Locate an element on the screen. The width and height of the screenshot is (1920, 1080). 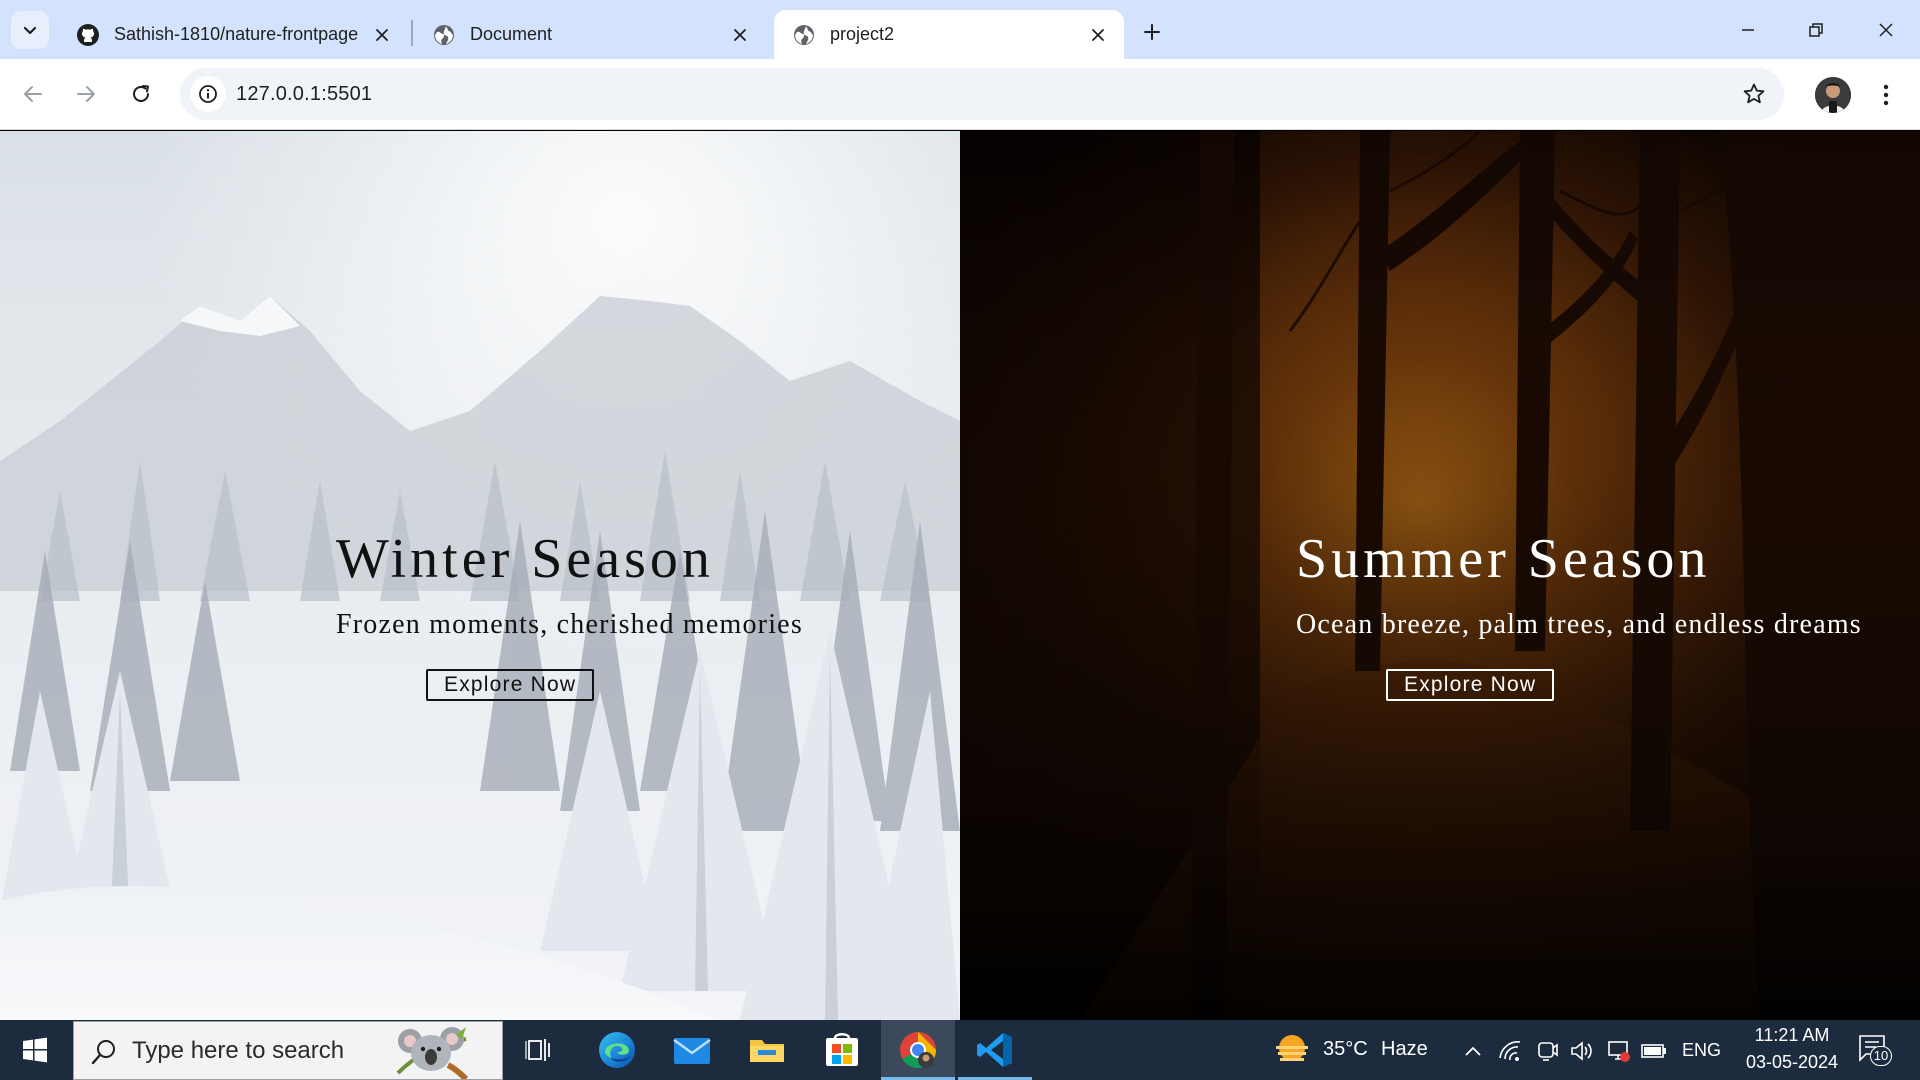
edge-icon is located at coordinates (617, 1050).